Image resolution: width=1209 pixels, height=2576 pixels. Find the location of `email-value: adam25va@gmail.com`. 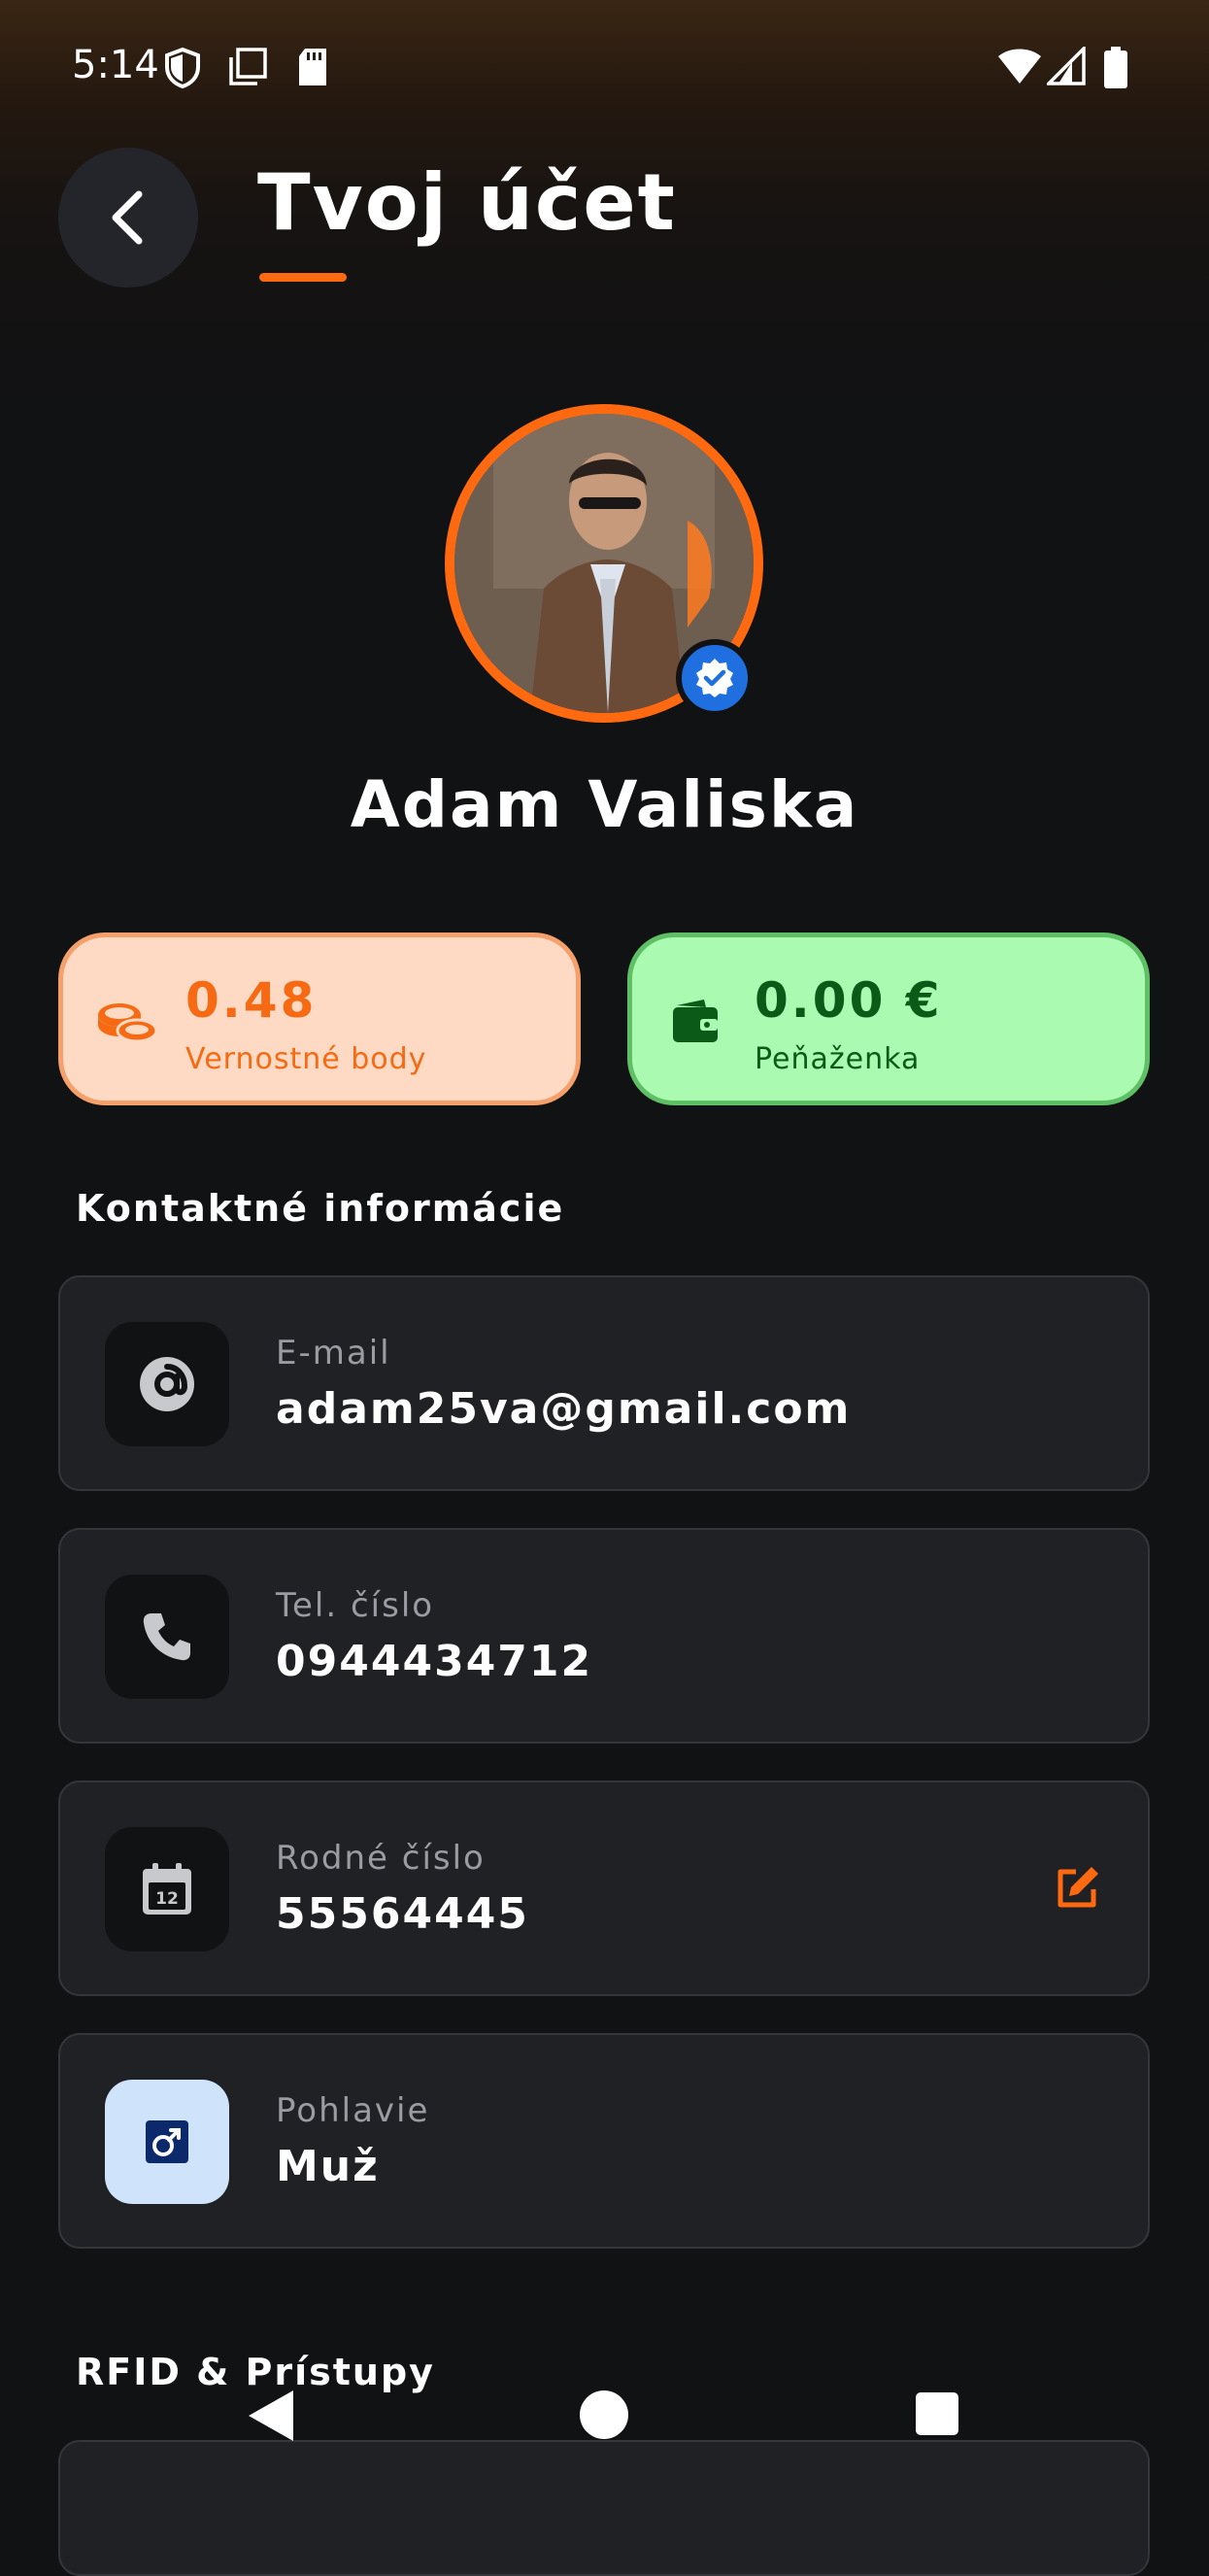

email-value: adam25va@gmail.com is located at coordinates (564, 1409).